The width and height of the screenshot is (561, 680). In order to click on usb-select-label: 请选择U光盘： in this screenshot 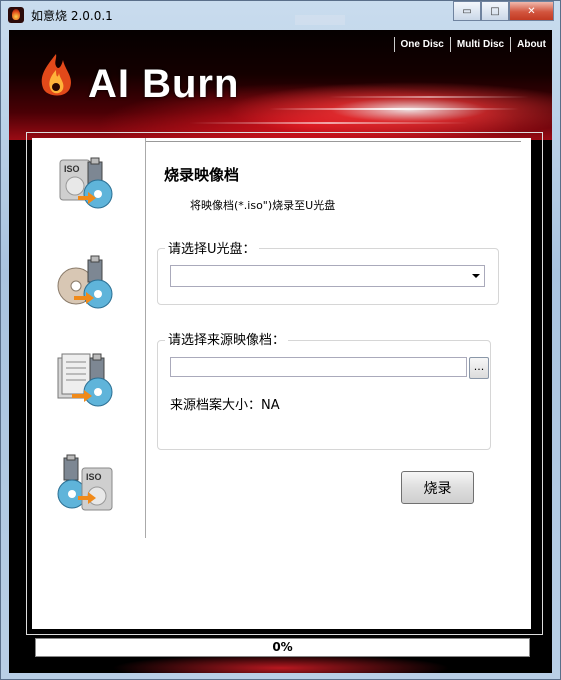, I will do `click(212, 247)`.